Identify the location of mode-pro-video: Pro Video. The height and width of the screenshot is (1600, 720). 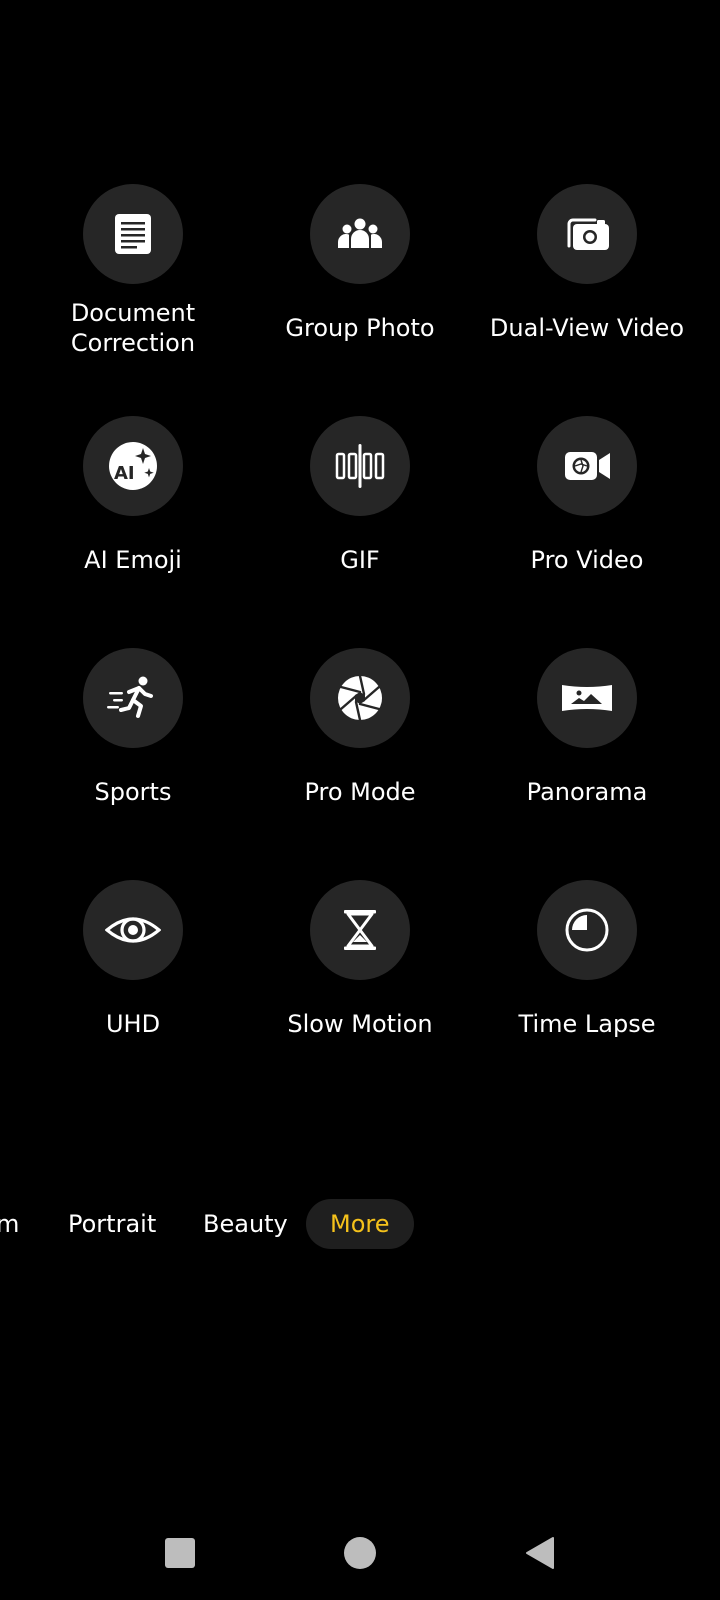
(587, 516).